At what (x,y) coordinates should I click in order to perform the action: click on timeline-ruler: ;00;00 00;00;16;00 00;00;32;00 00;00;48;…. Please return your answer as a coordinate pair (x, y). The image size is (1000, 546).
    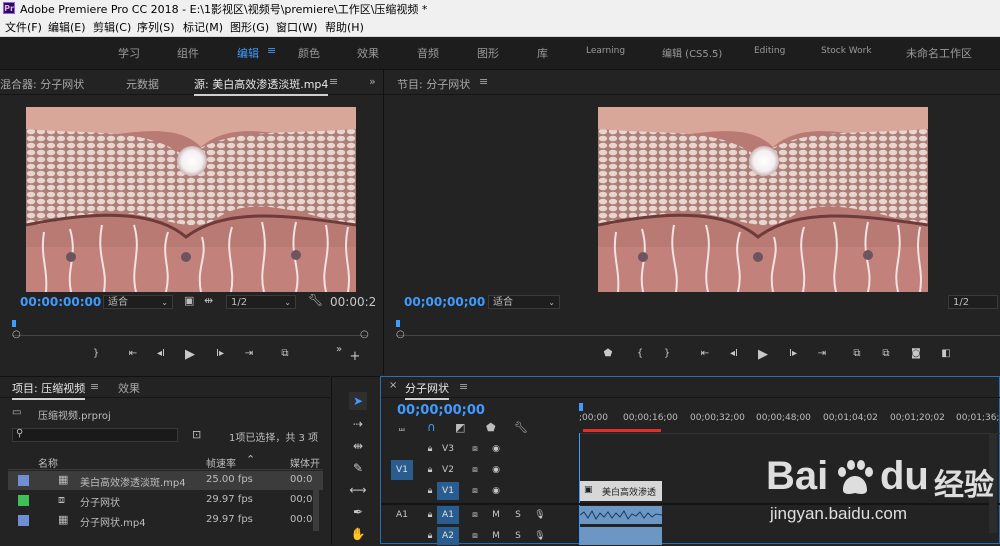
    Looking at the image, I should click on (789, 418).